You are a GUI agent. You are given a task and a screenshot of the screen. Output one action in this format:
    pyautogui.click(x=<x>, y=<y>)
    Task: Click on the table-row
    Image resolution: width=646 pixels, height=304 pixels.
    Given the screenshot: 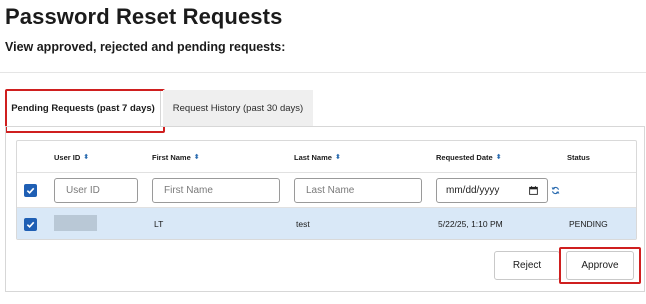 What is the action you would take?
    pyautogui.click(x=326, y=223)
    